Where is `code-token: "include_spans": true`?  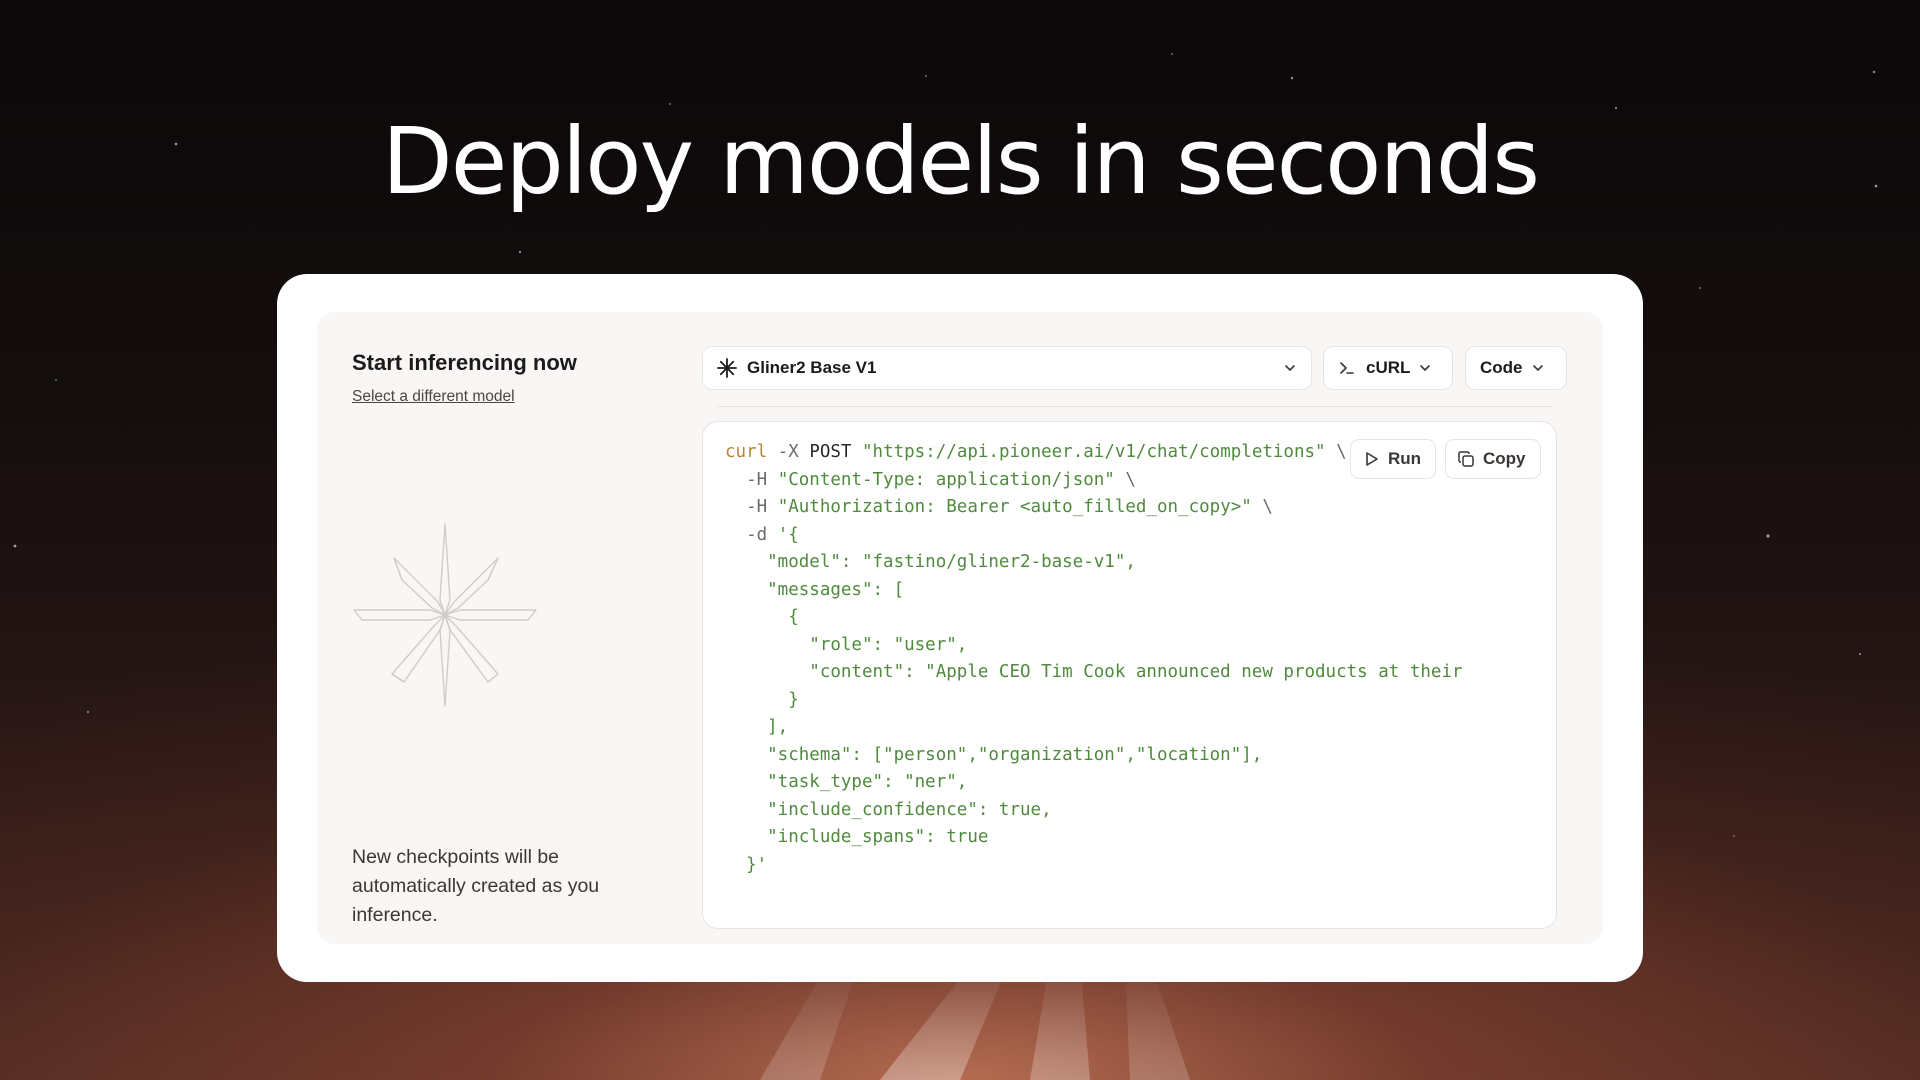
code-token: "include_spans": true is located at coordinates (857, 837).